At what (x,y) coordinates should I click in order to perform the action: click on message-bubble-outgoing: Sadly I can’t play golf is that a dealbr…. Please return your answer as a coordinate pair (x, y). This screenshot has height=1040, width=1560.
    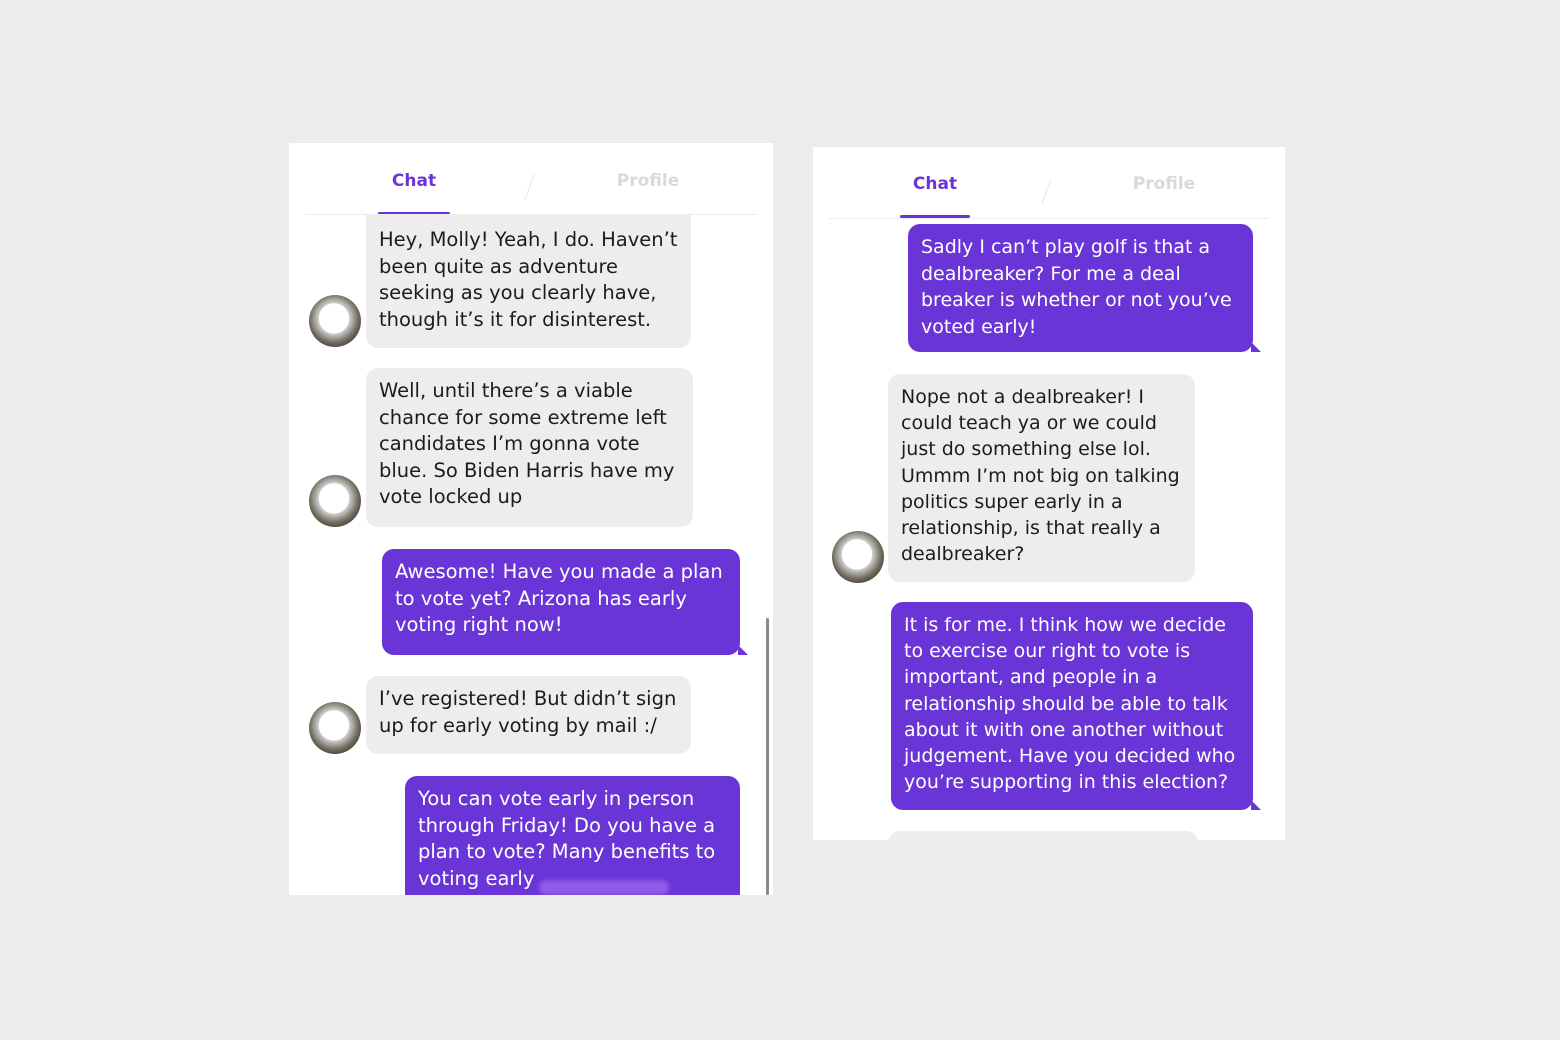
    Looking at the image, I should click on (1084, 288).